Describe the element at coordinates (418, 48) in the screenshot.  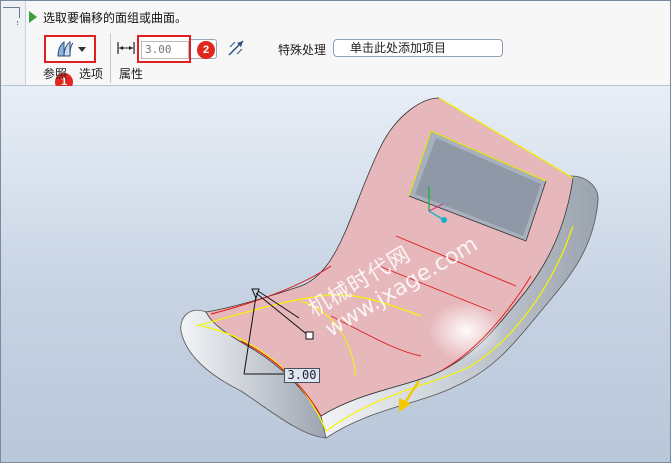
I see `special-handling-field: 单击此处添加项目` at that location.